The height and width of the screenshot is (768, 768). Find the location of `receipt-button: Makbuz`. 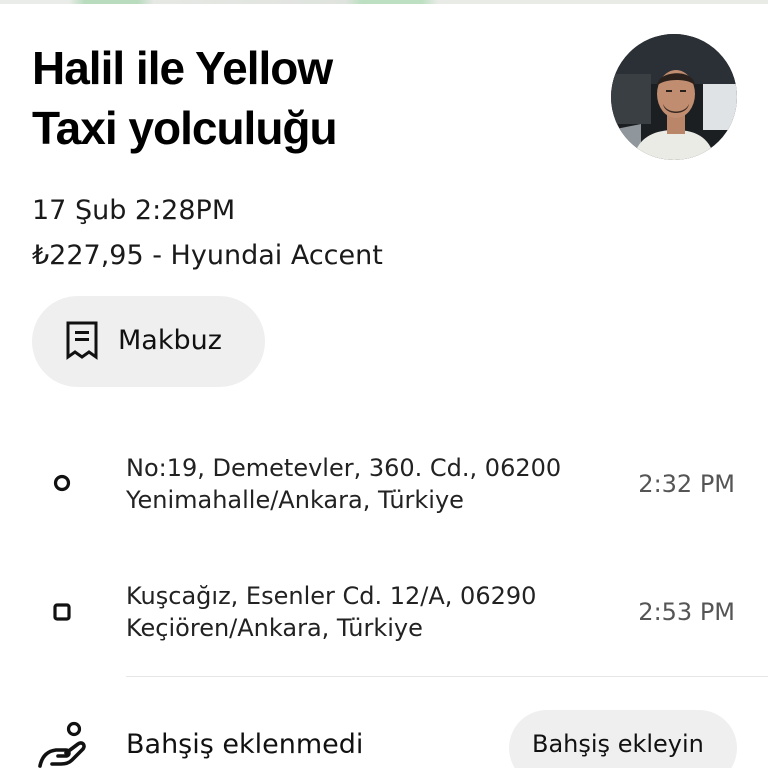

receipt-button: Makbuz is located at coordinates (148, 341).